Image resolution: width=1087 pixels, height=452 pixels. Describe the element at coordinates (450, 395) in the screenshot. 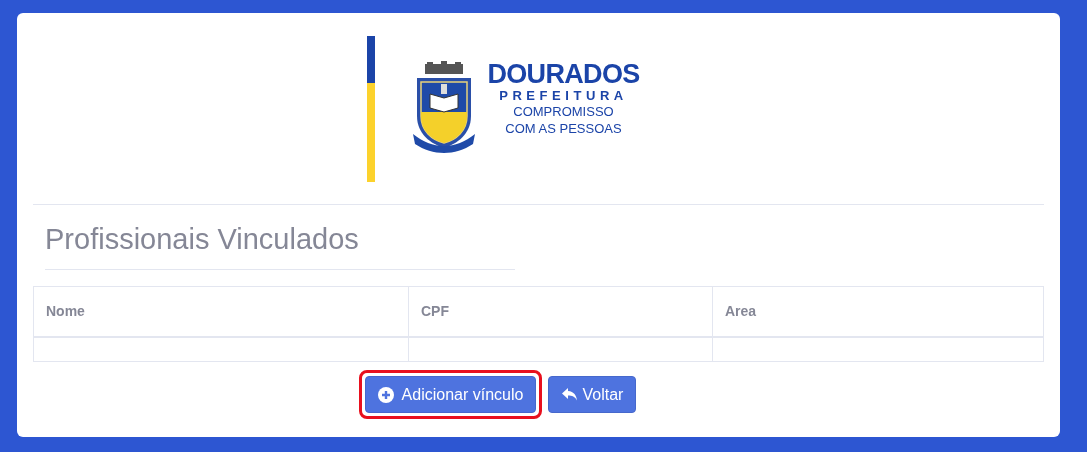

I see `add-link-button: Adicionar vínculo` at that location.